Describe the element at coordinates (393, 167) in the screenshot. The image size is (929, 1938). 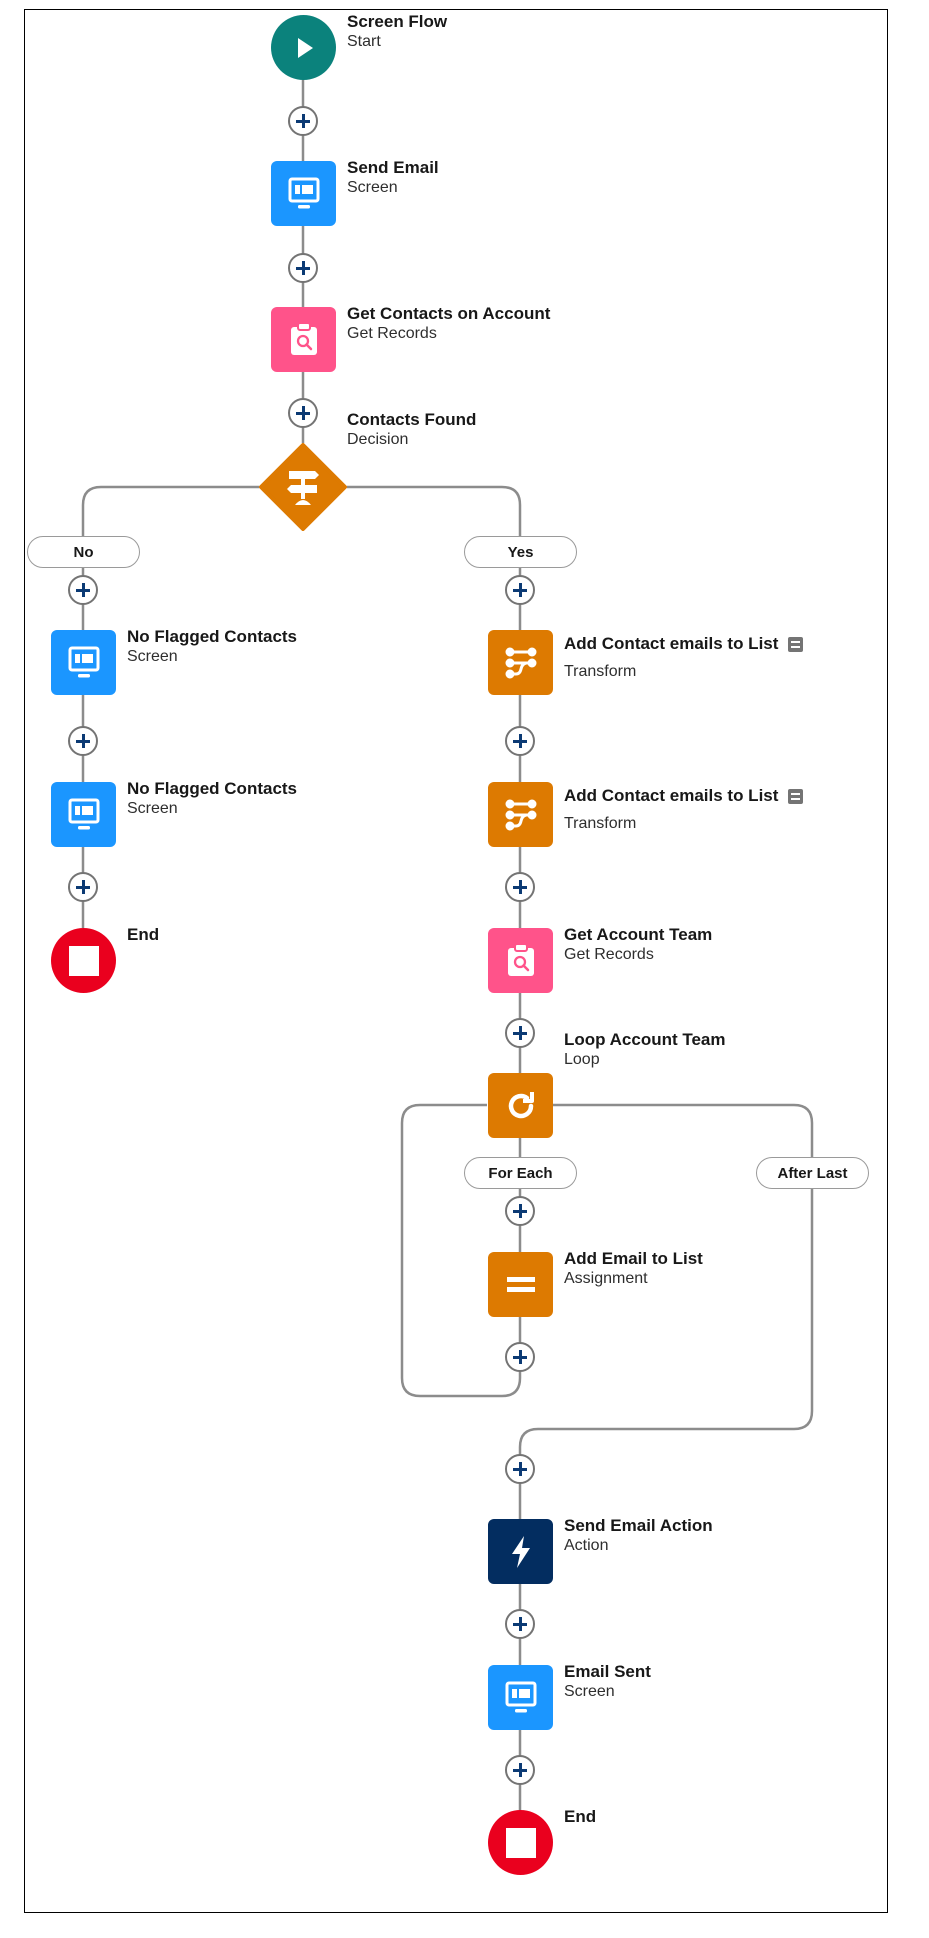
I see `node-title: Send Email` at that location.